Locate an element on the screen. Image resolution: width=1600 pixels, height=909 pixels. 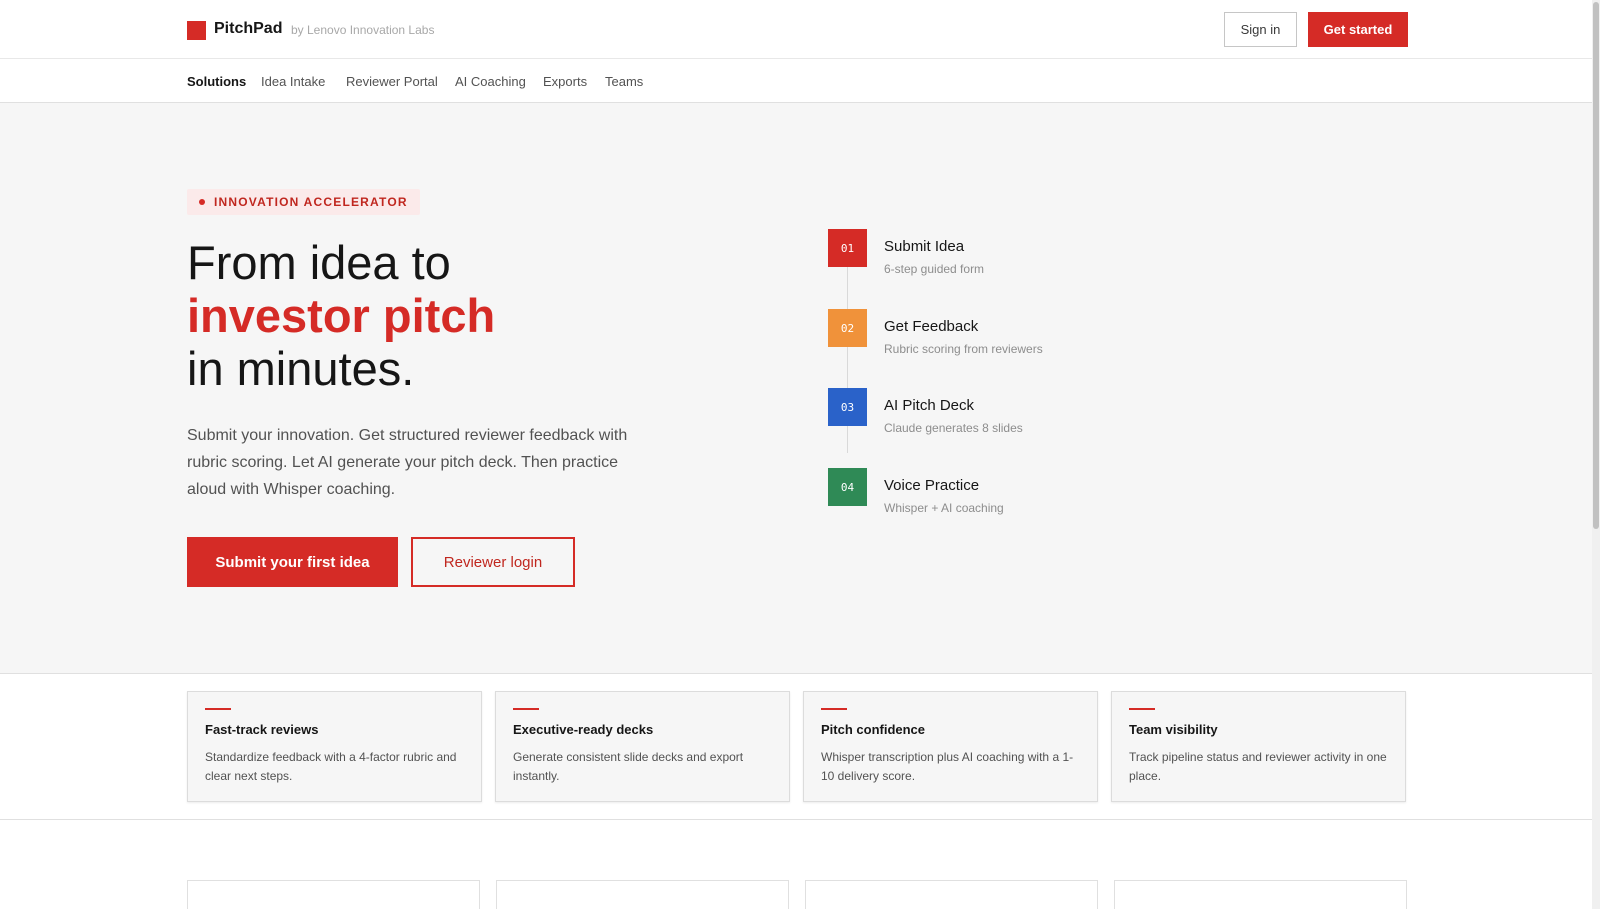
get-started-button: Get started is located at coordinates (1358, 29).